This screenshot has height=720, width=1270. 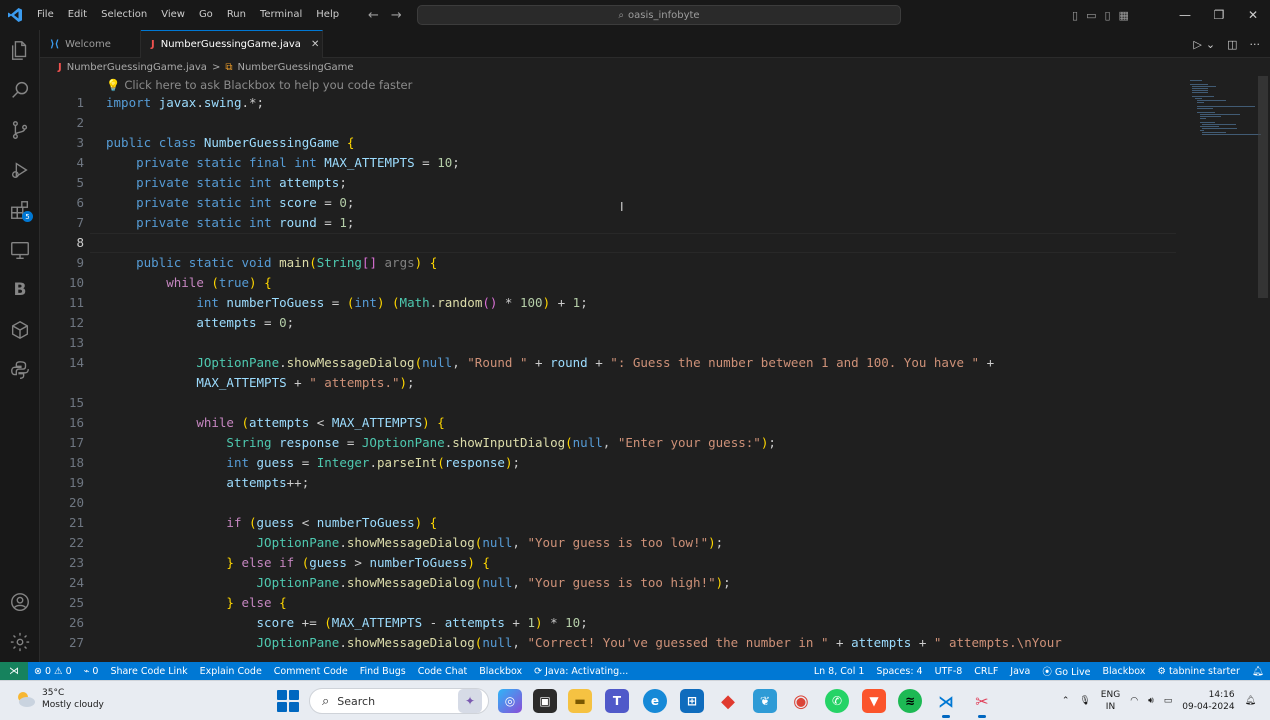 I want to click on code-chat-button: Code Chat, so click(x=443, y=671).